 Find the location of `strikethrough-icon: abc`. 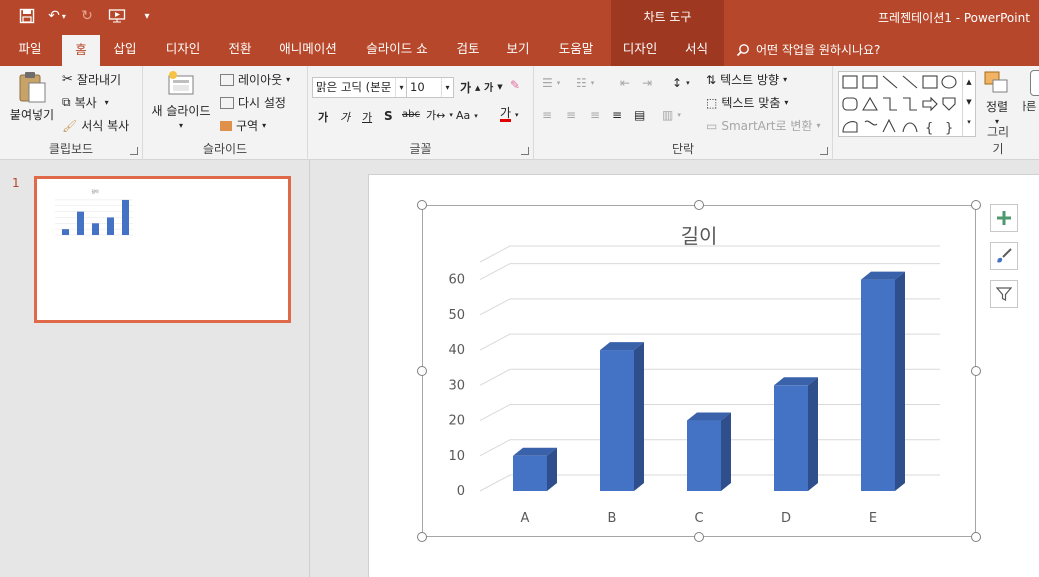

strikethrough-icon: abc is located at coordinates (411, 114).